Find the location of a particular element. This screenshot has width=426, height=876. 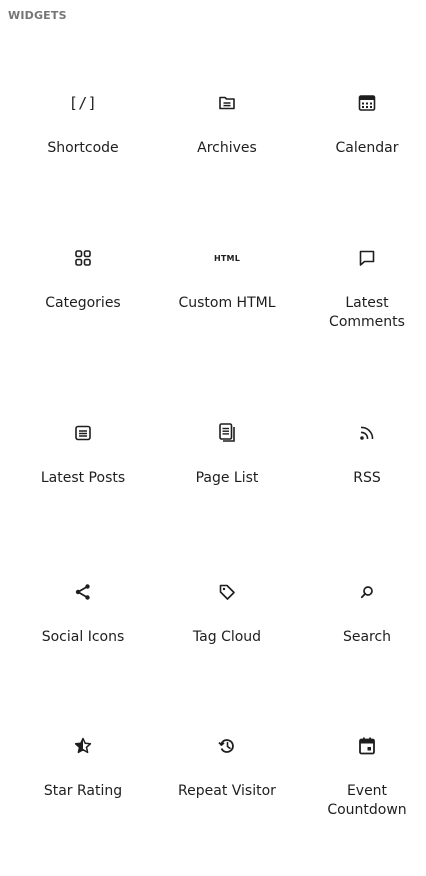

block-label: Latest Comments is located at coordinates (367, 312).